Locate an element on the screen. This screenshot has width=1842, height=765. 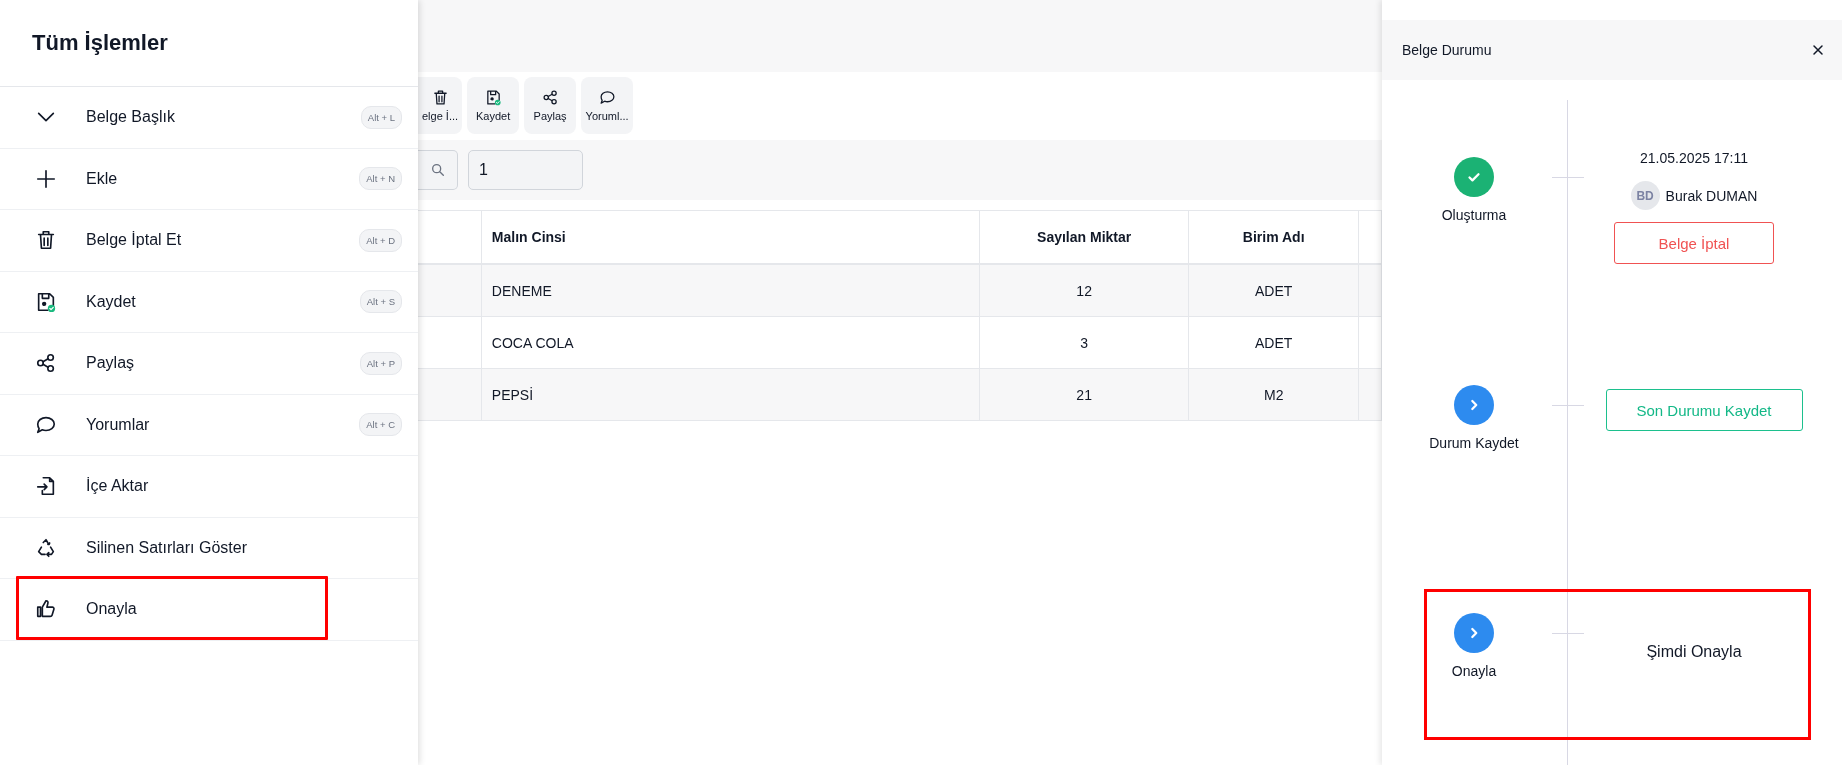
input-field: 1 is located at coordinates (525, 170).